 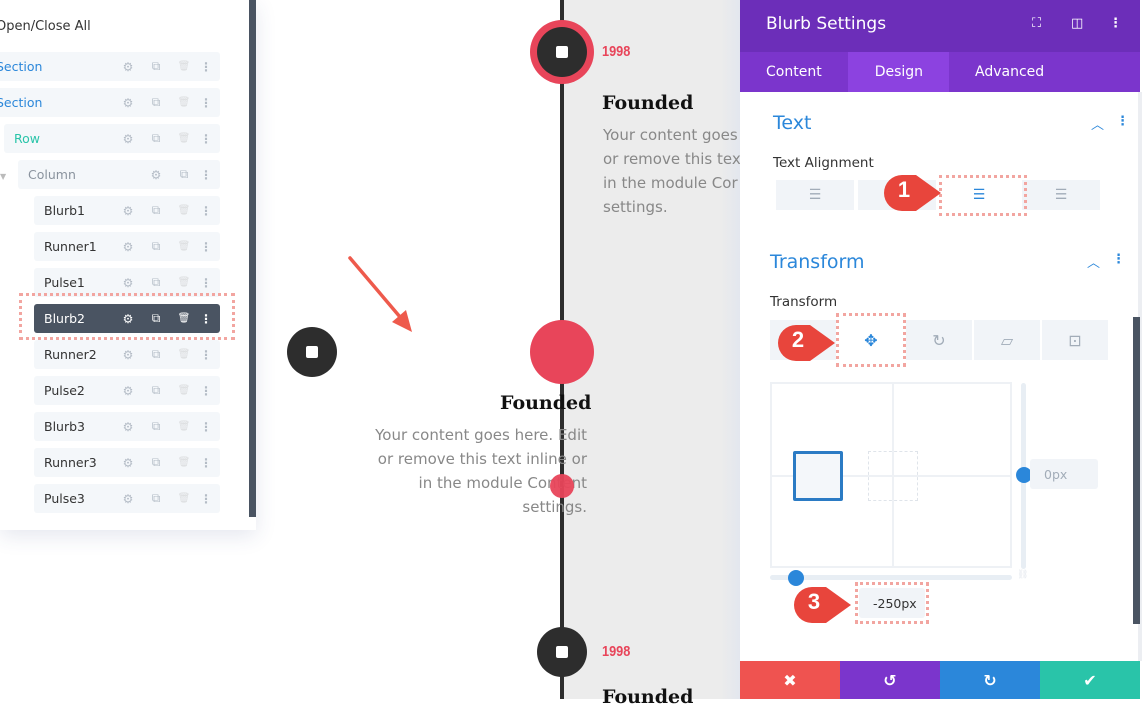 I want to click on redo-button: ↻, so click(x=990, y=680).